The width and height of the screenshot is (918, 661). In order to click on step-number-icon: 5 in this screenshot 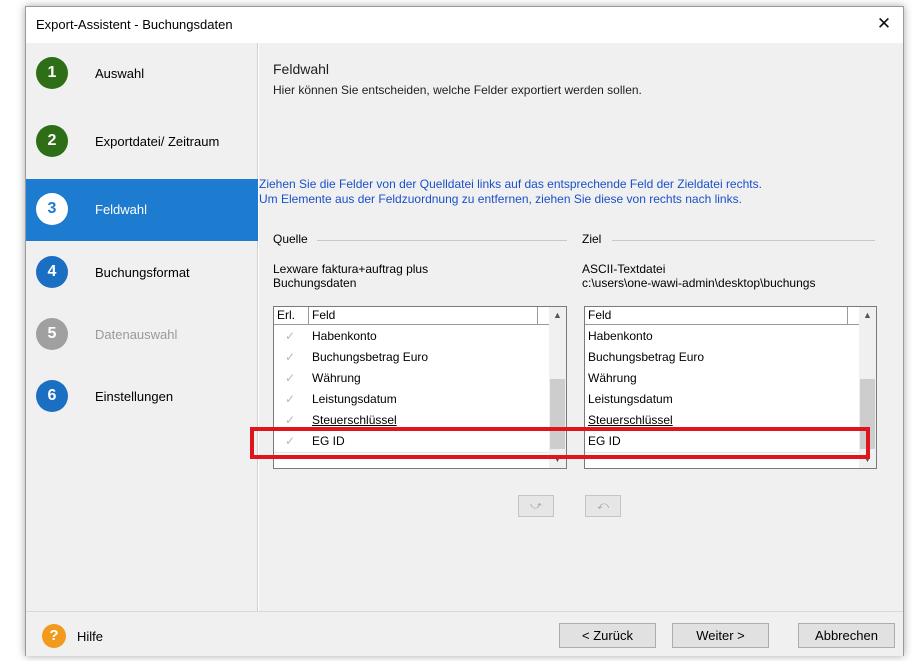, I will do `click(52, 334)`.